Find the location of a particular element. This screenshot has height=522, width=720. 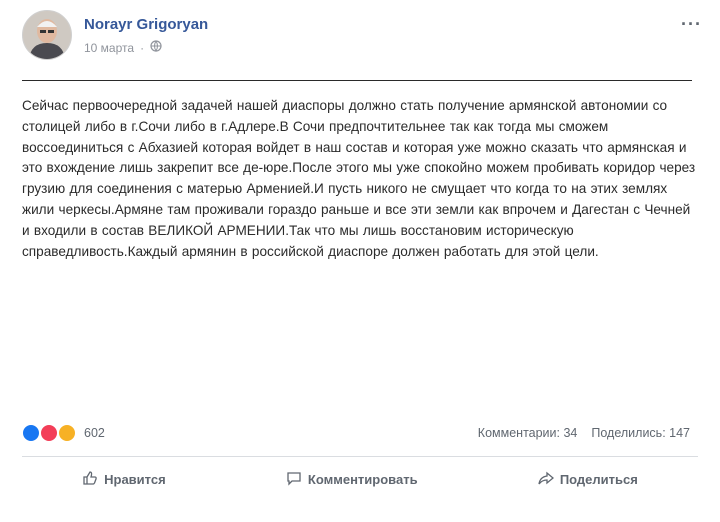

avatar is located at coordinates (47, 35).